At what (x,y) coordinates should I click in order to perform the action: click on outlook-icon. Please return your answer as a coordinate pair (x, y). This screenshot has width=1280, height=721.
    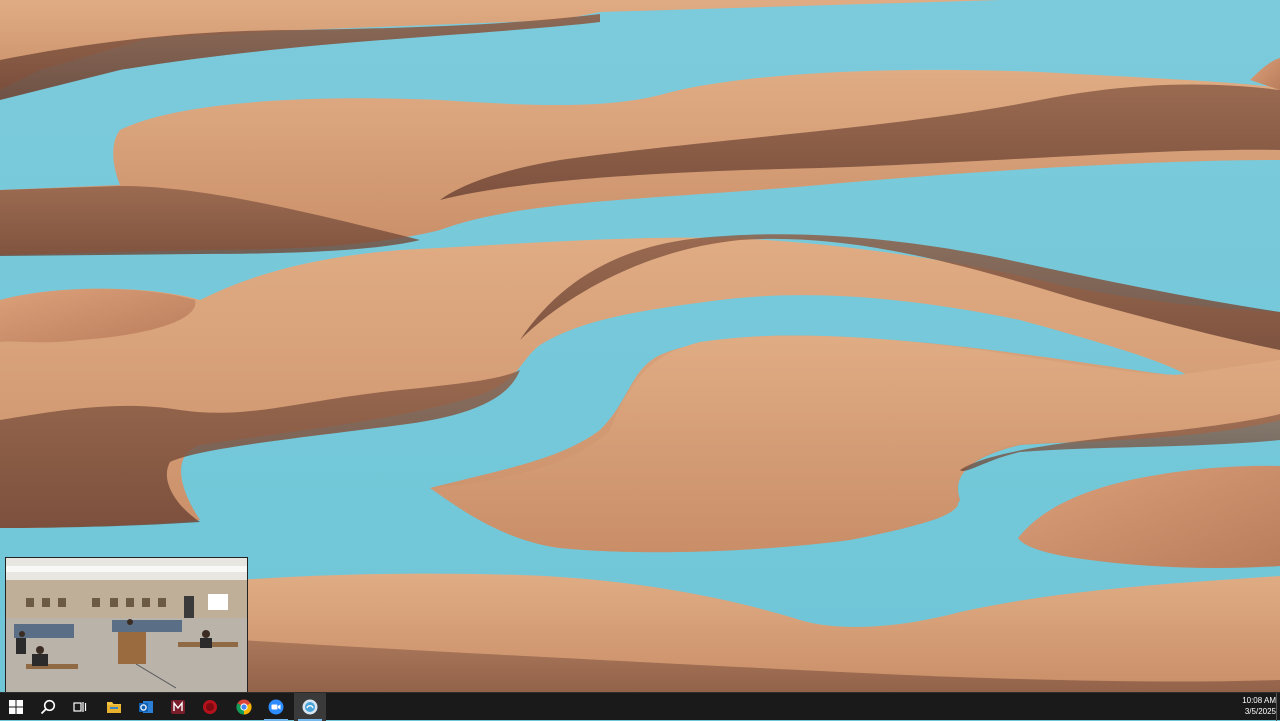
    Looking at the image, I should click on (146, 707).